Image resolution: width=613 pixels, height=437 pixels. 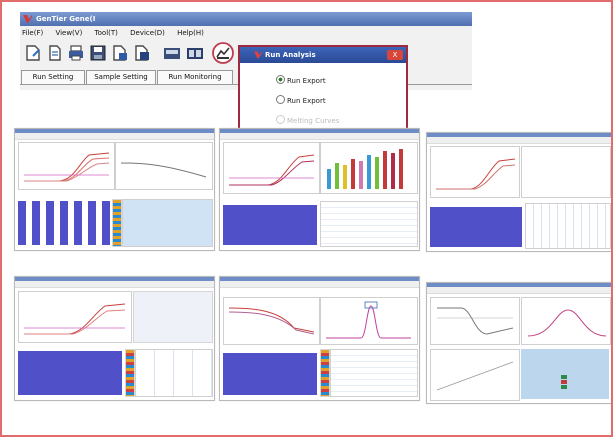 I want to click on dialog-close-button: X, so click(x=395, y=55).